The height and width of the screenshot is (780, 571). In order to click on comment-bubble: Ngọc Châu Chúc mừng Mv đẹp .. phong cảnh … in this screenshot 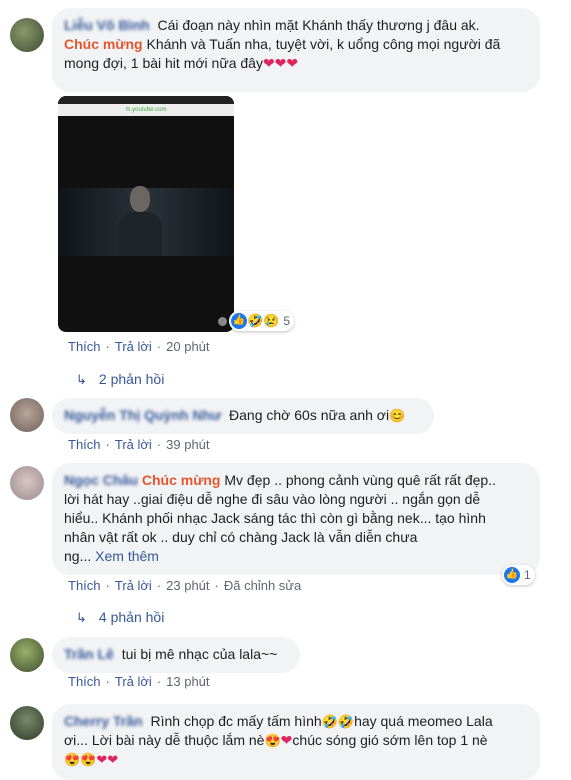, I will do `click(296, 519)`.